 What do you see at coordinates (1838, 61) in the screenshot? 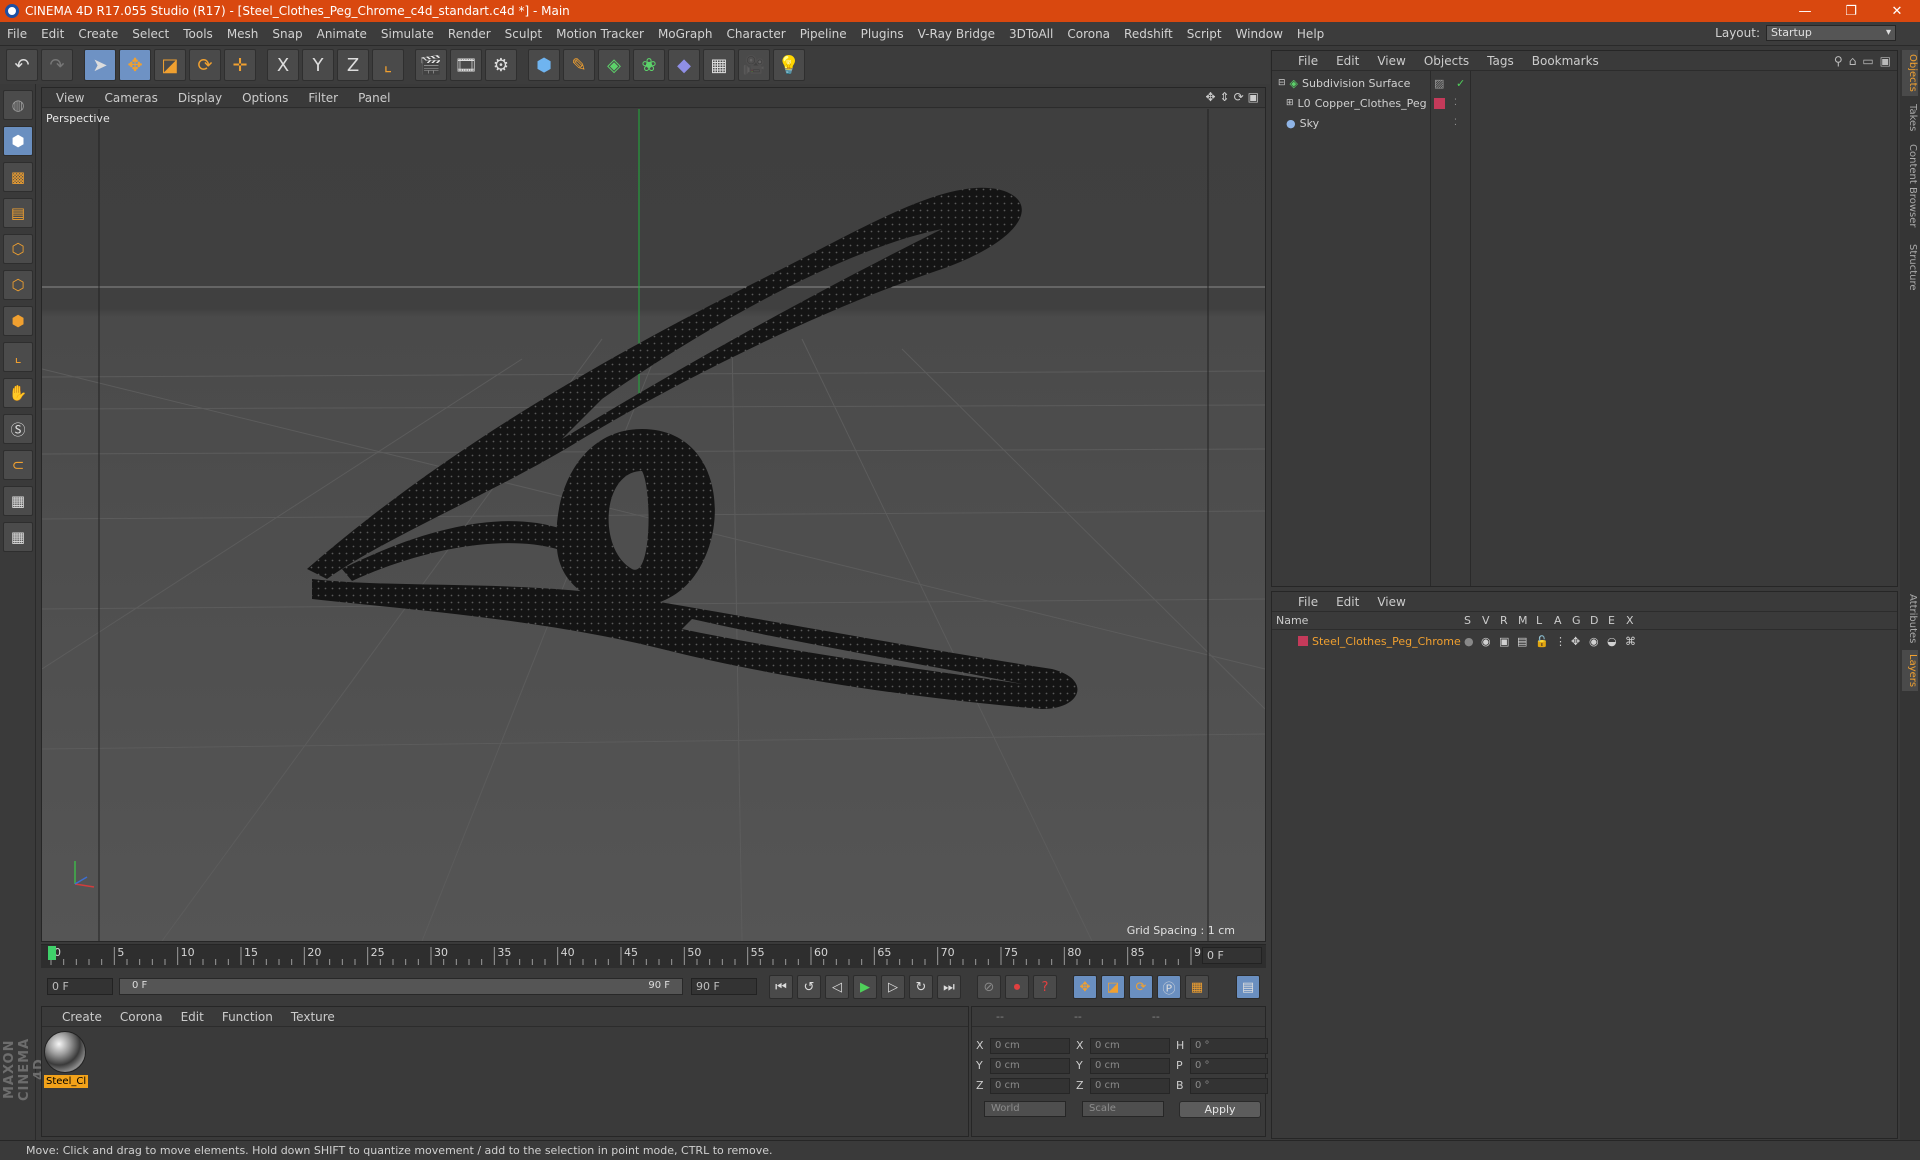
I see `search-icon: ⚲` at bounding box center [1838, 61].